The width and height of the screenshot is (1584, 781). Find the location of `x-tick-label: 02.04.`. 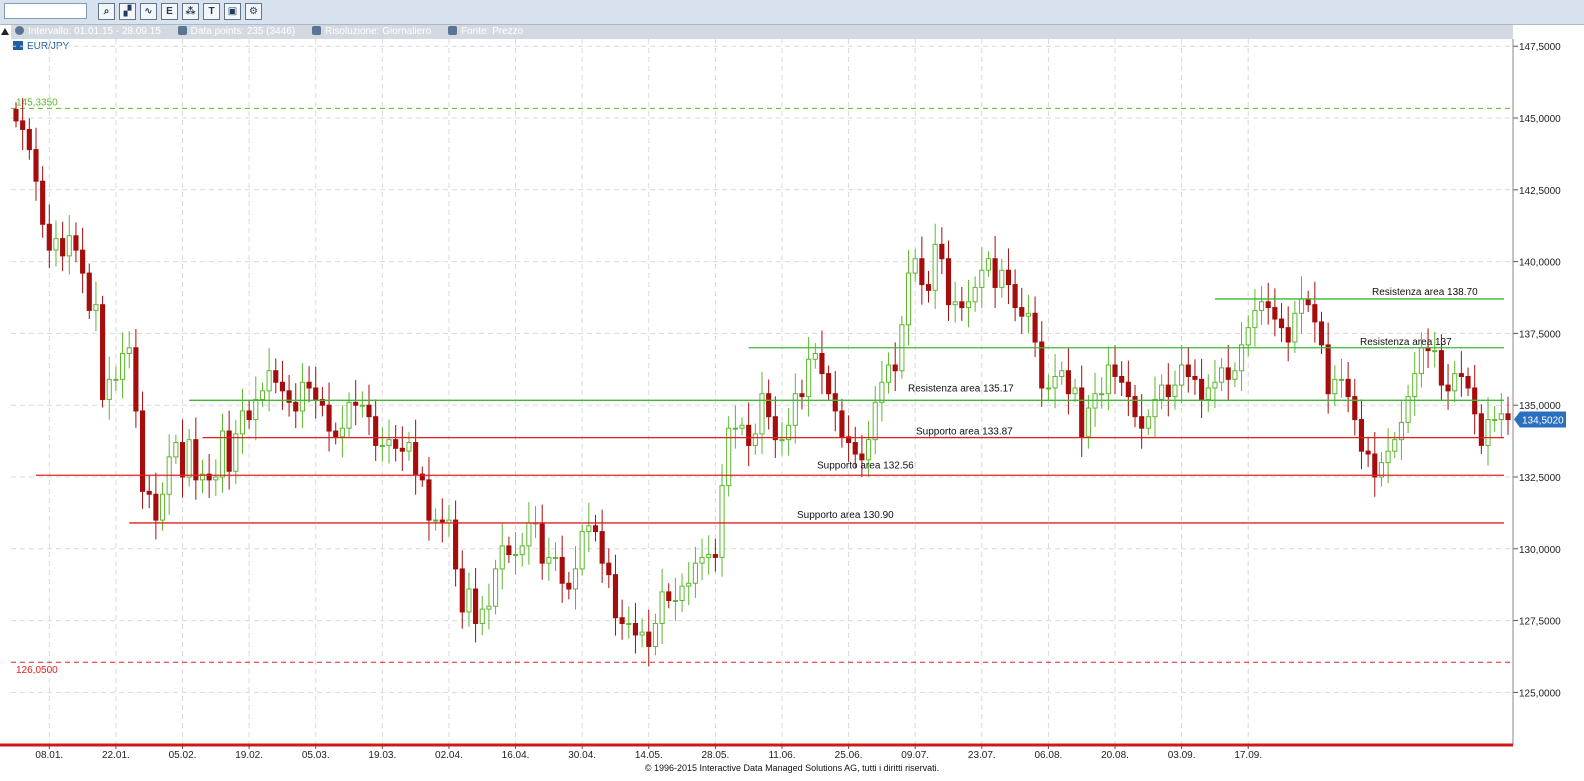

x-tick-label: 02.04. is located at coordinates (449, 755).